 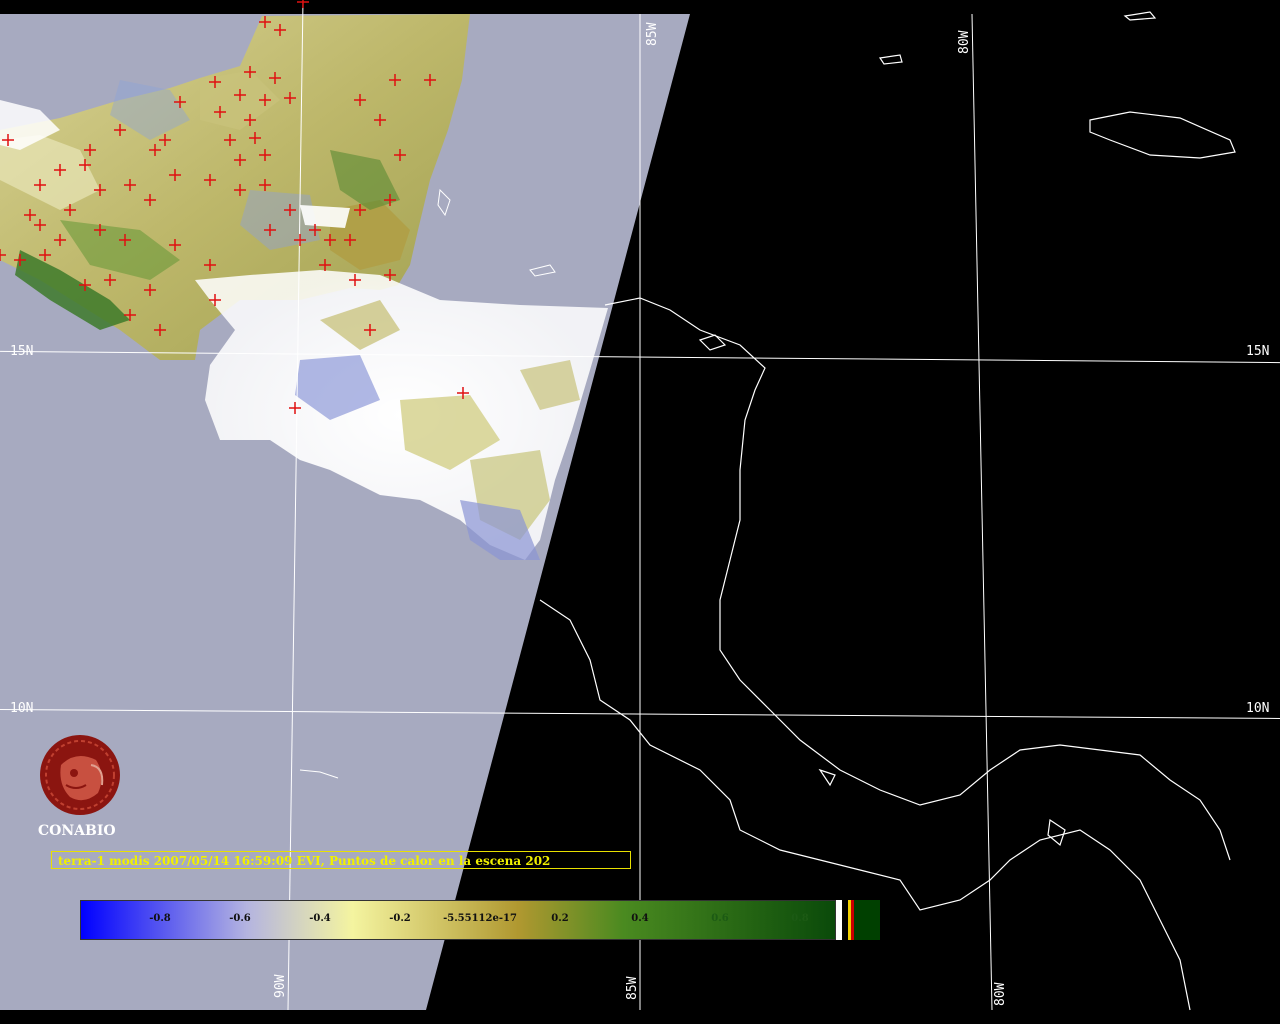 I want to click on hotspot-marker, so click(x=303, y=4).